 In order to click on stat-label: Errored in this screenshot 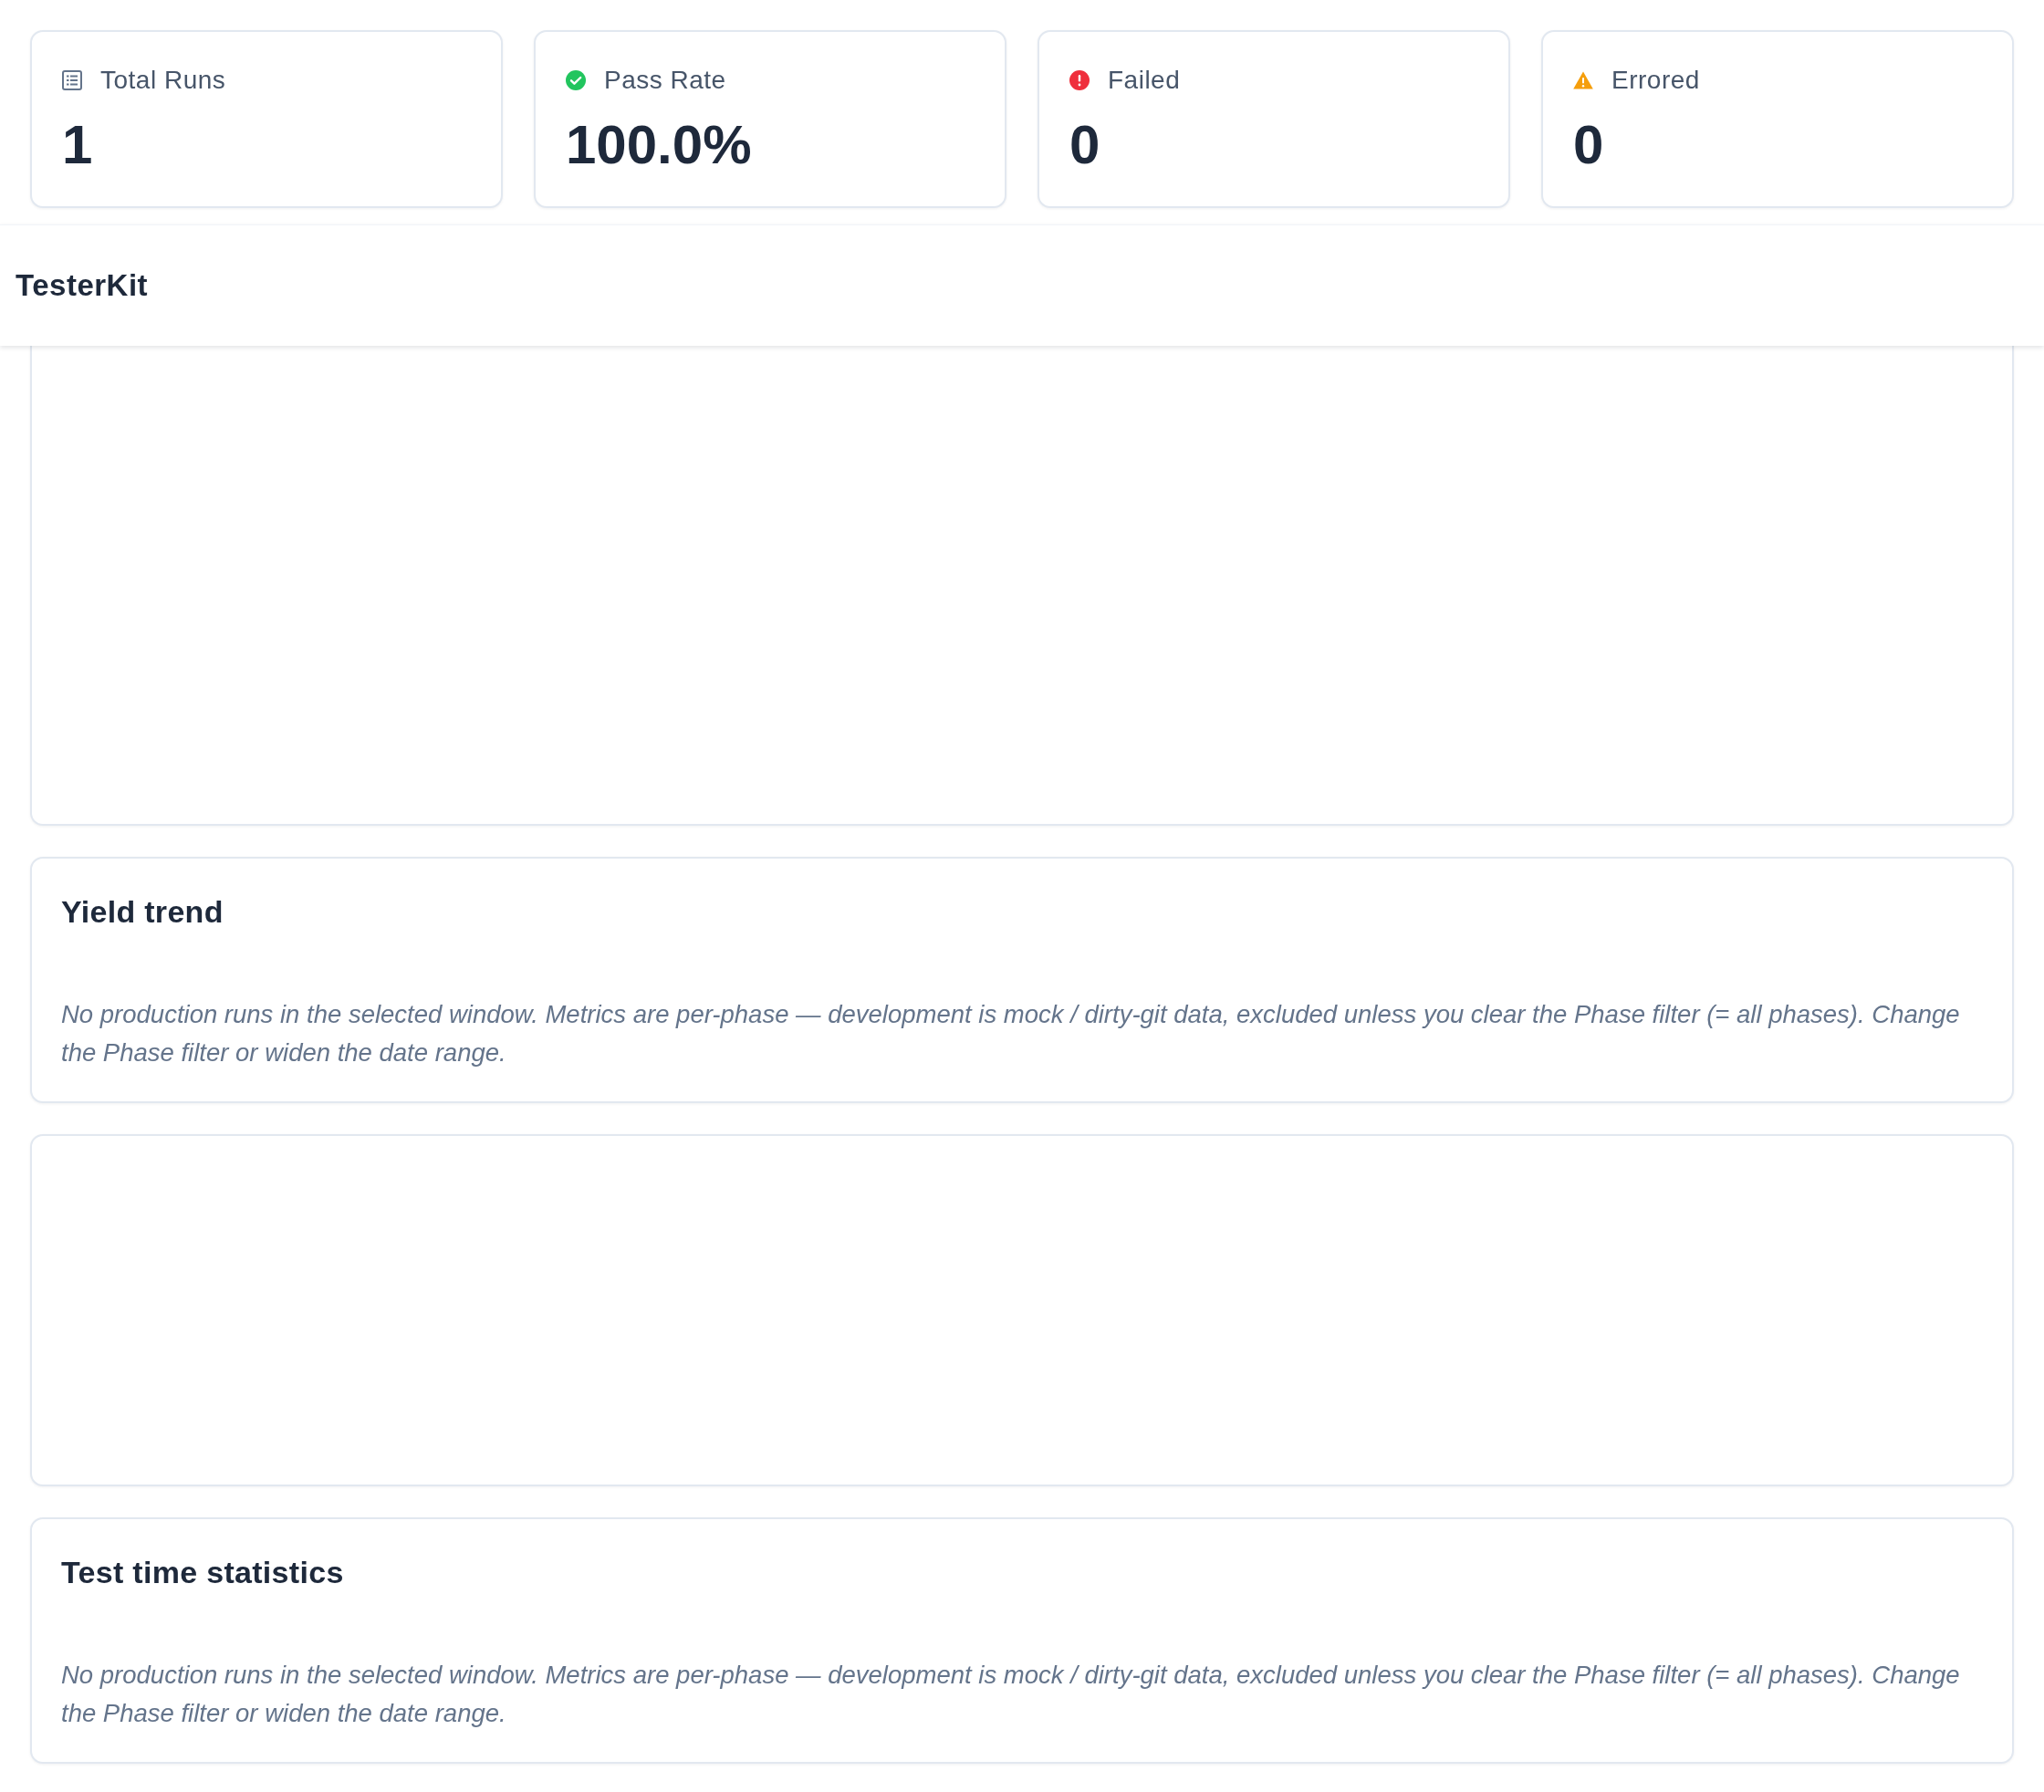, I will do `click(1655, 80)`.